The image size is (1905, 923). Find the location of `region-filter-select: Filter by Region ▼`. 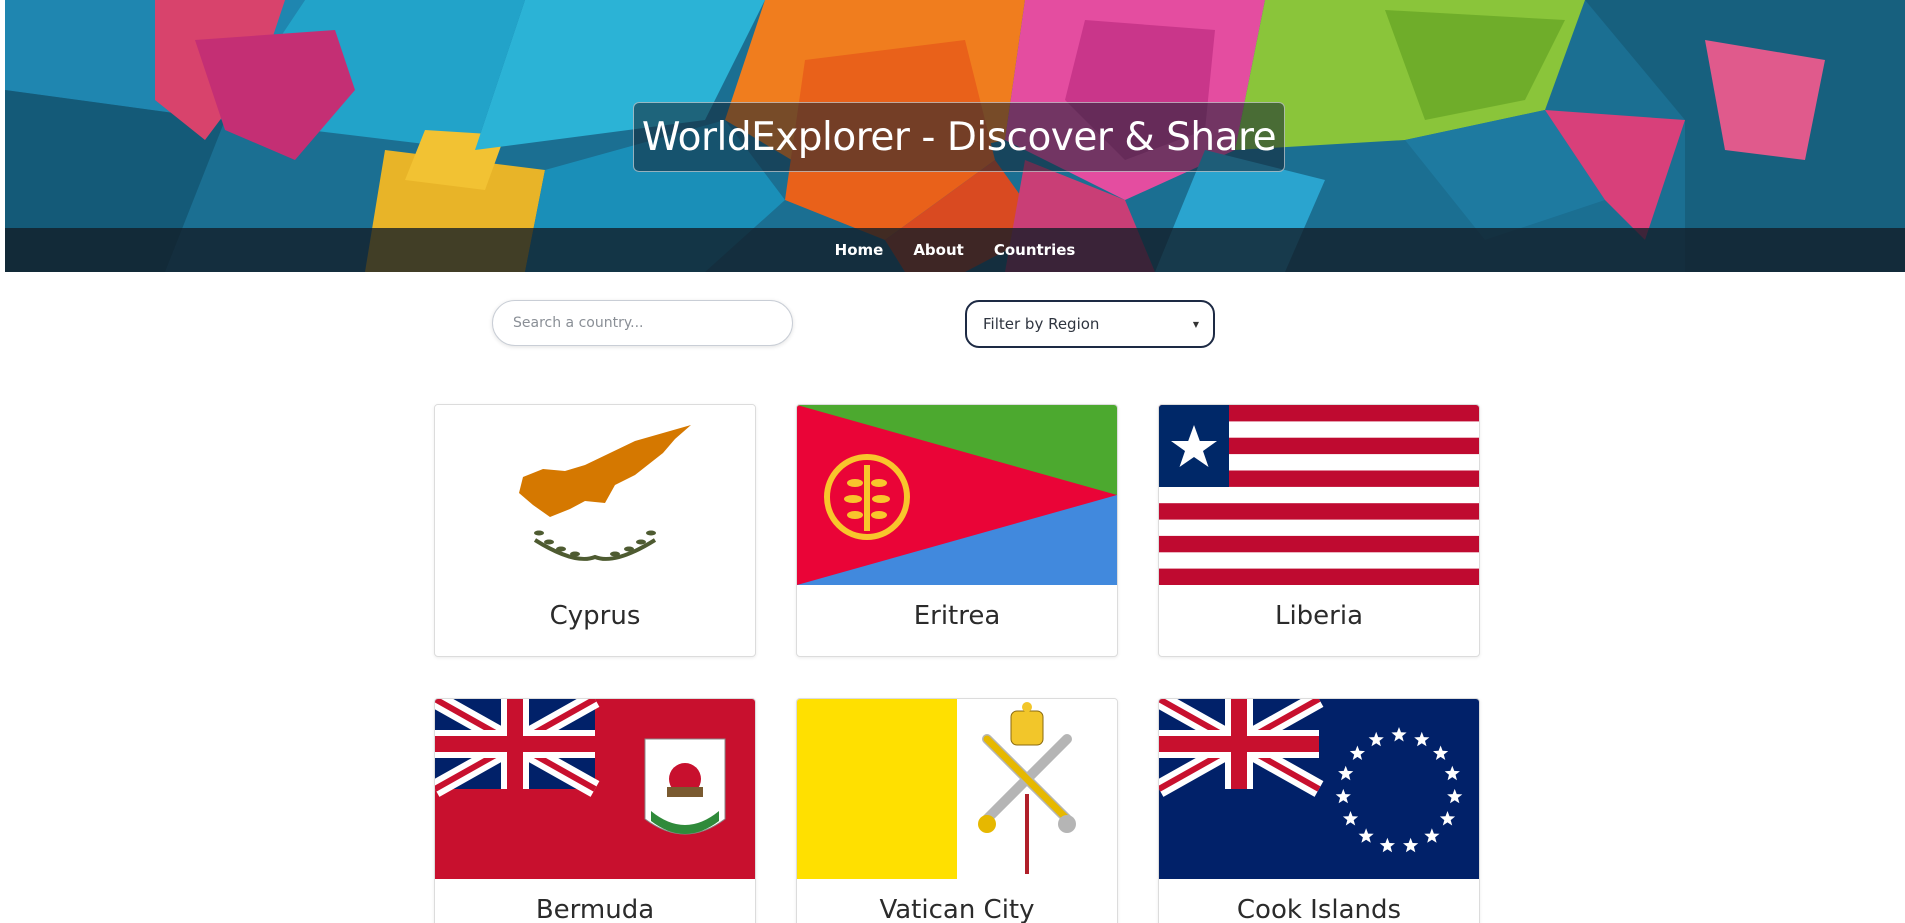

region-filter-select: Filter by Region ▼ is located at coordinates (1090, 324).